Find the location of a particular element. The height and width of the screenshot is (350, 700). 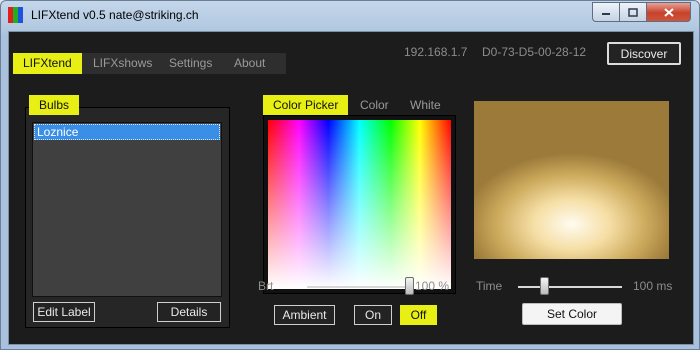

on-button: On is located at coordinates (373, 315).